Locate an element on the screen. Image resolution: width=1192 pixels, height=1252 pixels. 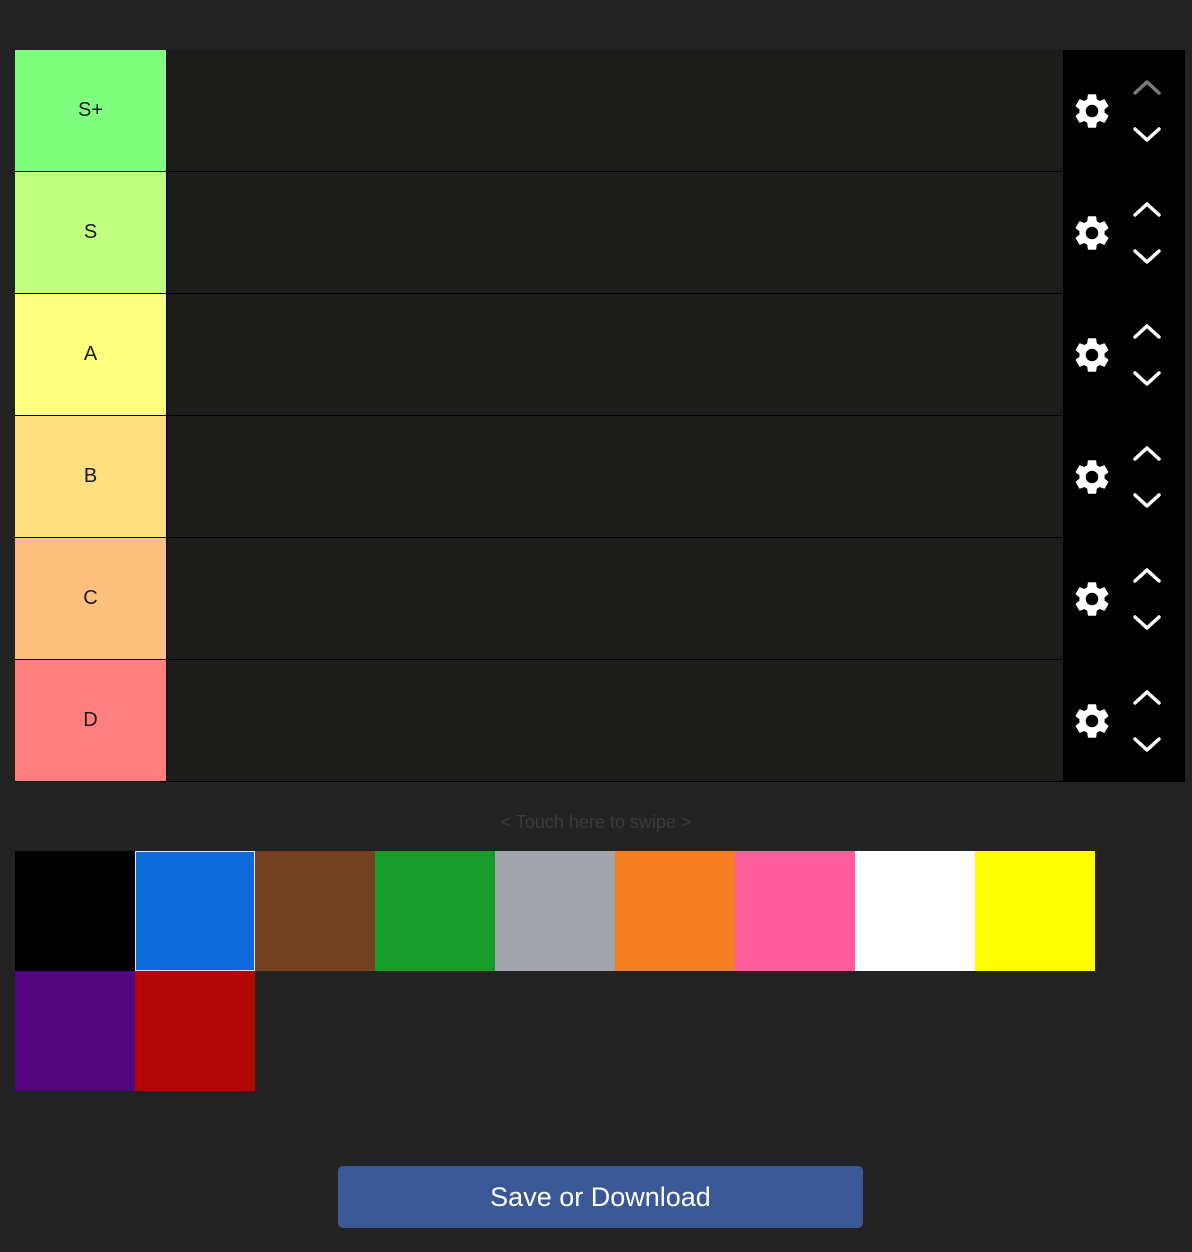
tier-row: D is located at coordinates (600, 721).